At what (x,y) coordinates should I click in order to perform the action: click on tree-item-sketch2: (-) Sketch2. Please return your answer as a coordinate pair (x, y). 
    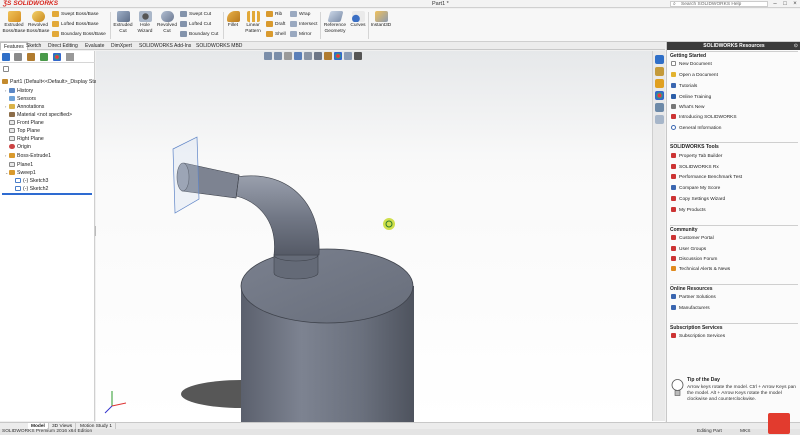
    Looking at the image, I should click on (31, 189).